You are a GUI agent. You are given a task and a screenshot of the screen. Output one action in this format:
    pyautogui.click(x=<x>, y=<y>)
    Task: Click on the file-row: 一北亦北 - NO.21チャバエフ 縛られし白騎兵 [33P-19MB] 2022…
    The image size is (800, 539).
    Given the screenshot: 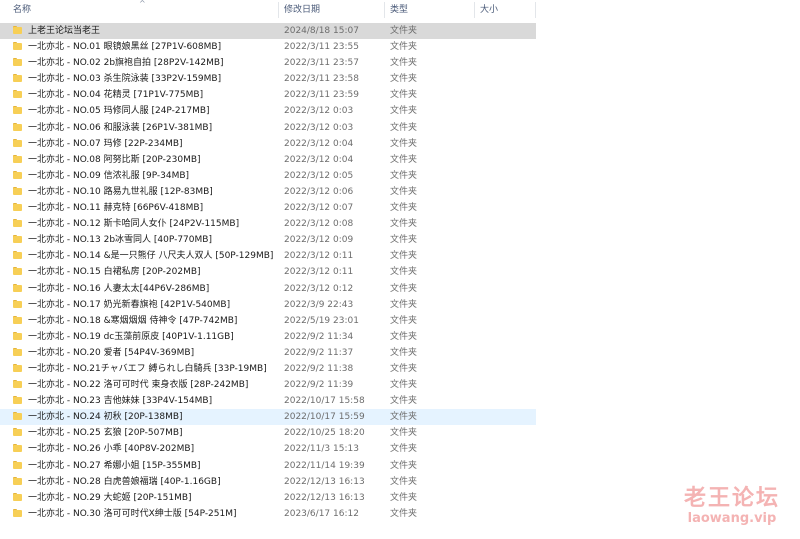 What is the action you would take?
    pyautogui.click(x=268, y=369)
    